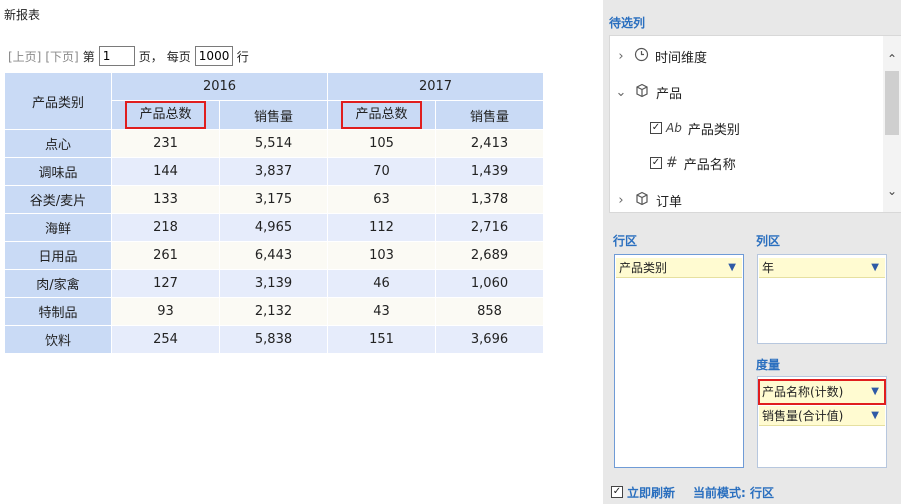 The height and width of the screenshot is (504, 901). What do you see at coordinates (669, 202) in the screenshot?
I see `tree-item-label: 订单` at bounding box center [669, 202].